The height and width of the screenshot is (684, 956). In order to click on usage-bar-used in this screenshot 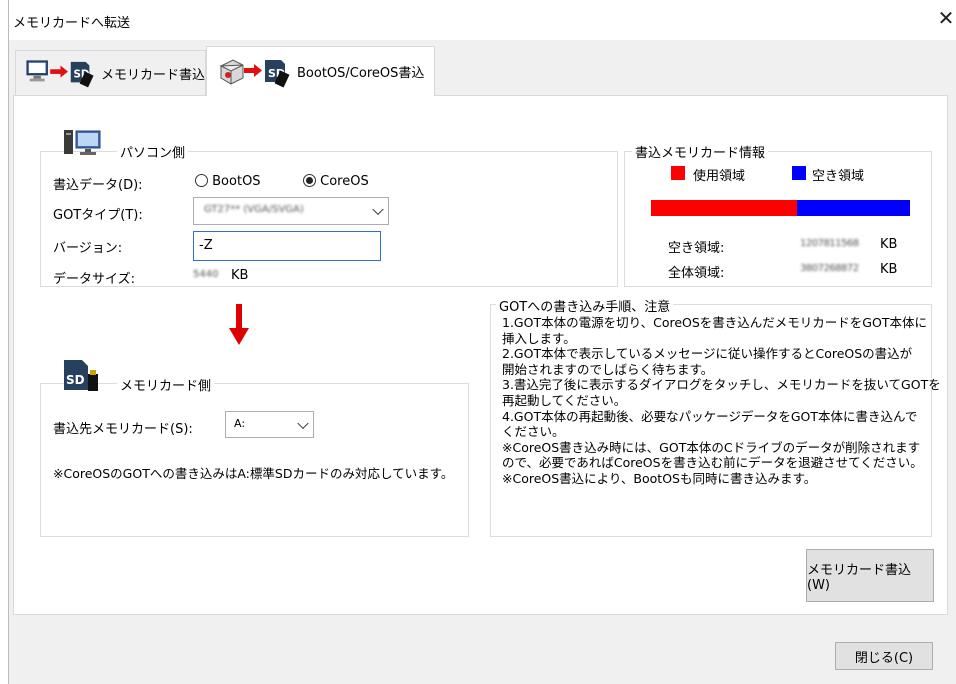, I will do `click(724, 208)`.